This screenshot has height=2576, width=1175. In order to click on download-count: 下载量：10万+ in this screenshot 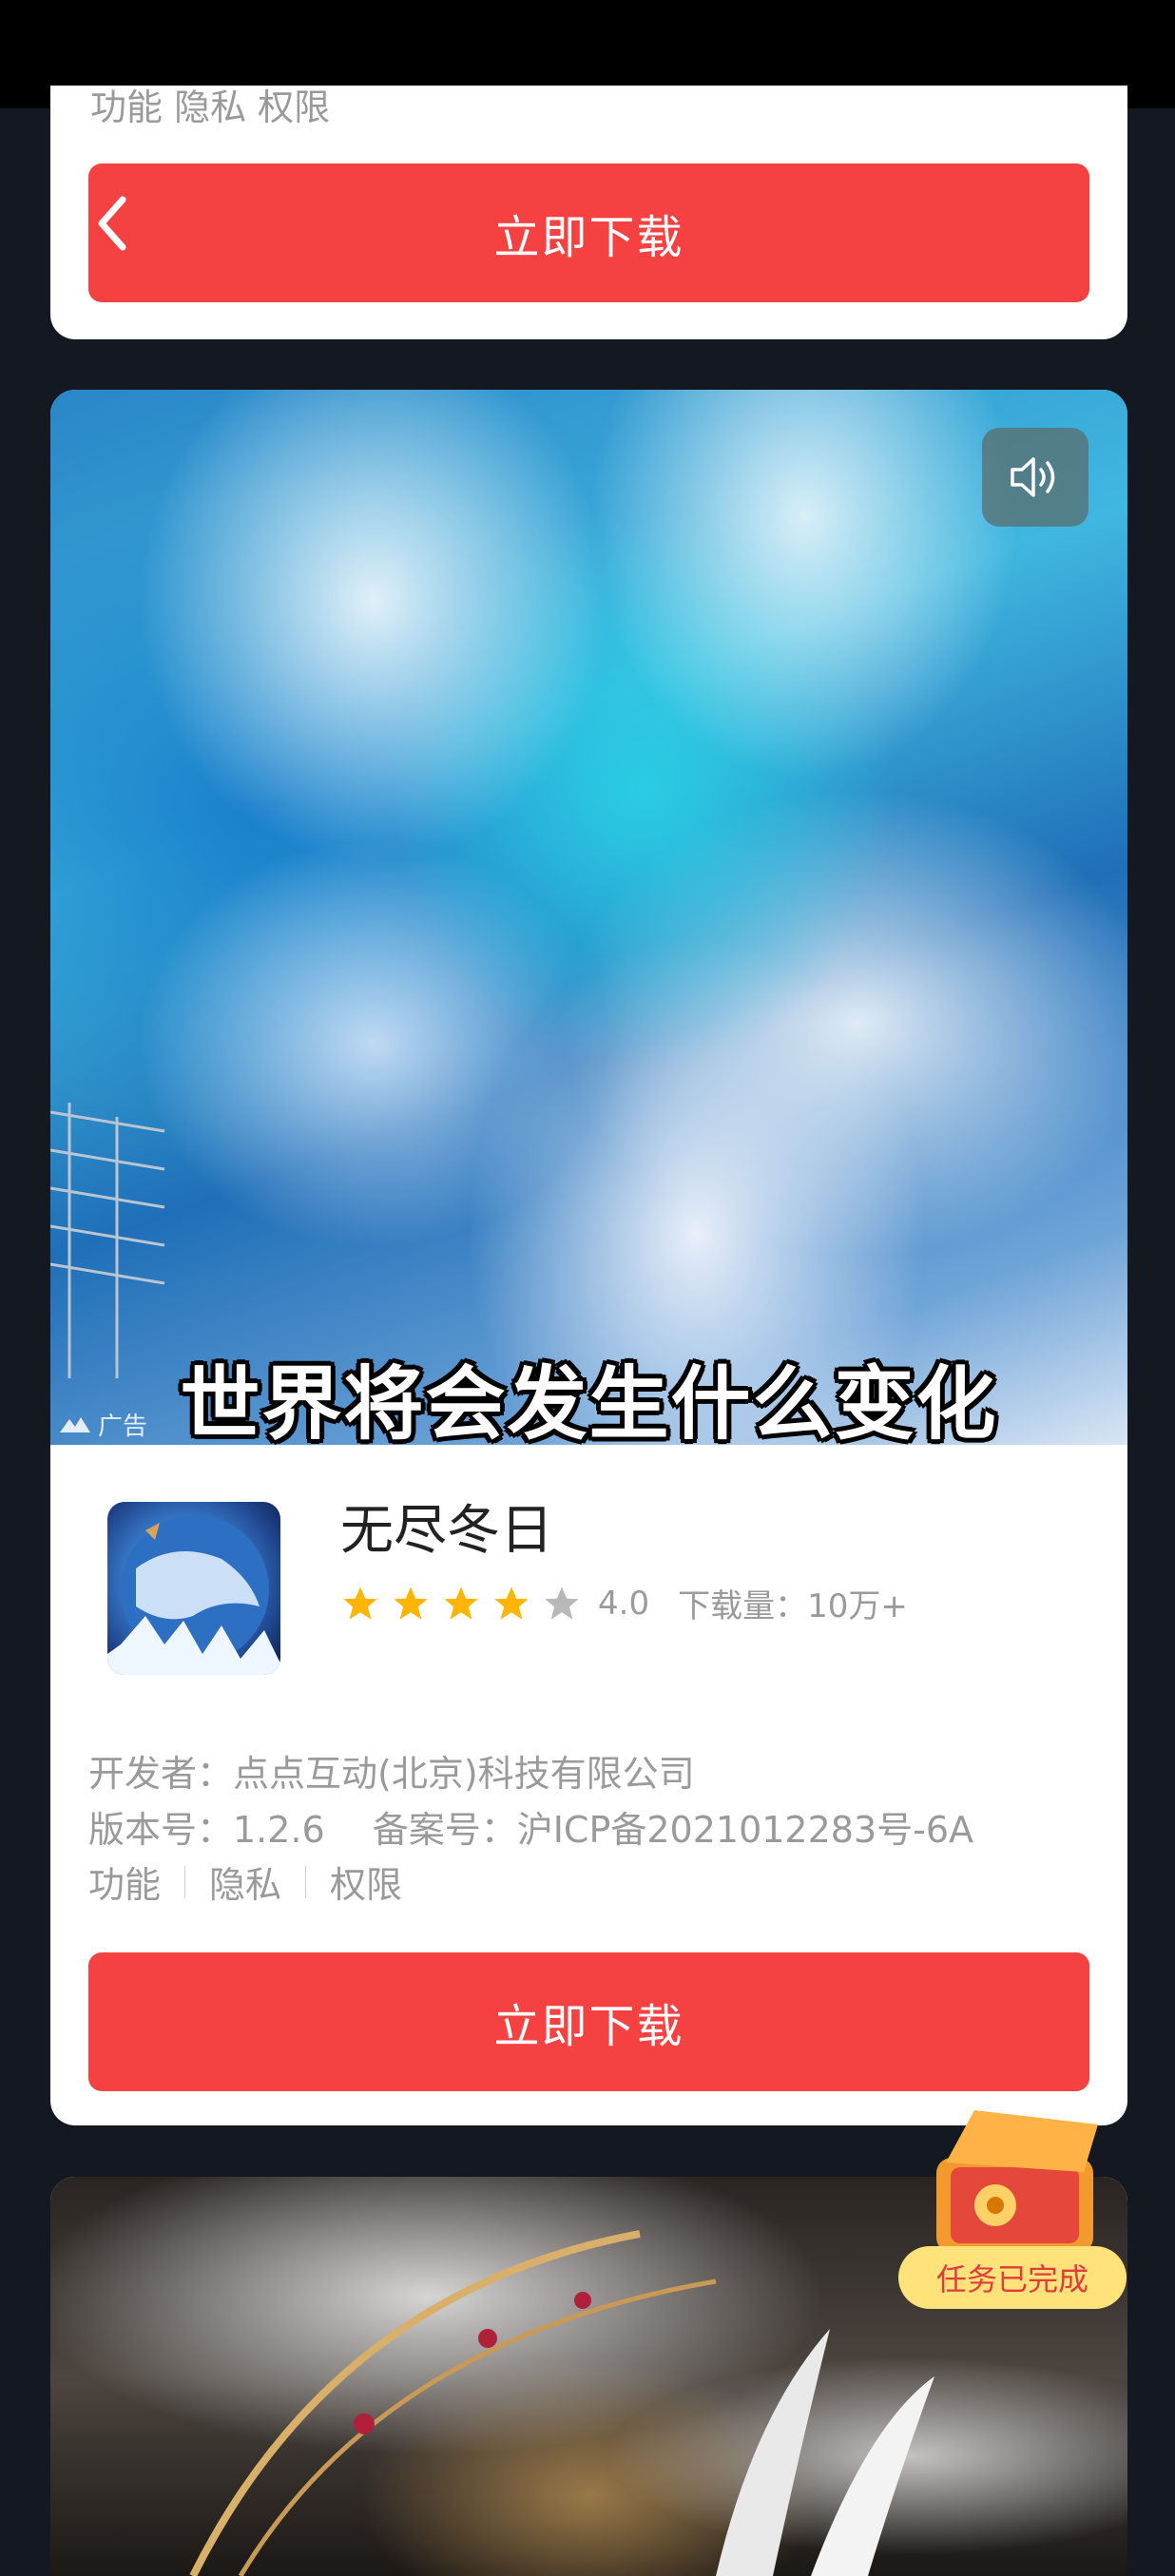, I will do `click(793, 1606)`.